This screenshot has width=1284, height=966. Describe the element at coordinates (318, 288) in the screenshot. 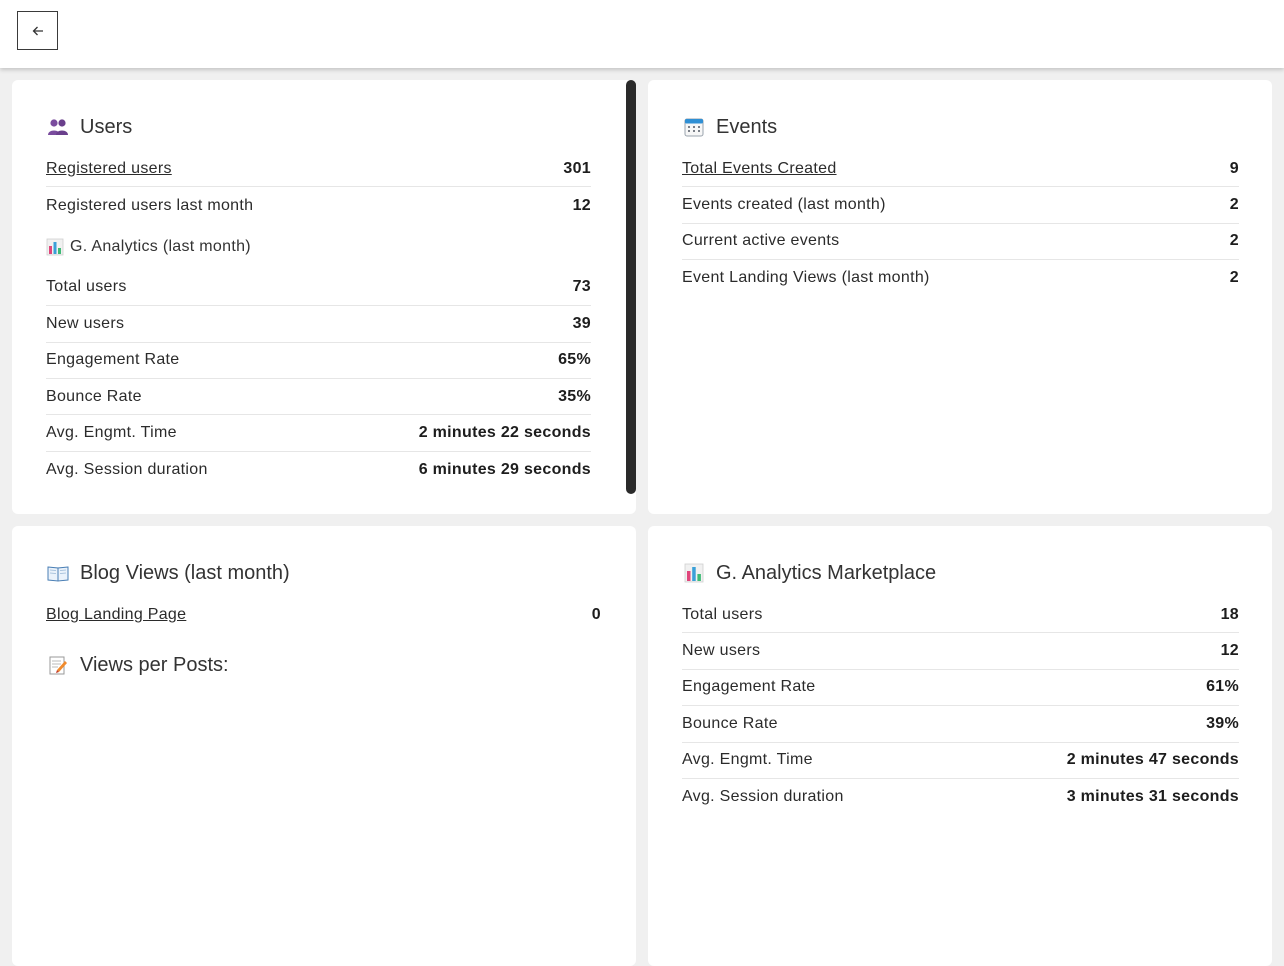

I see `stat-row: Total users 73` at that location.